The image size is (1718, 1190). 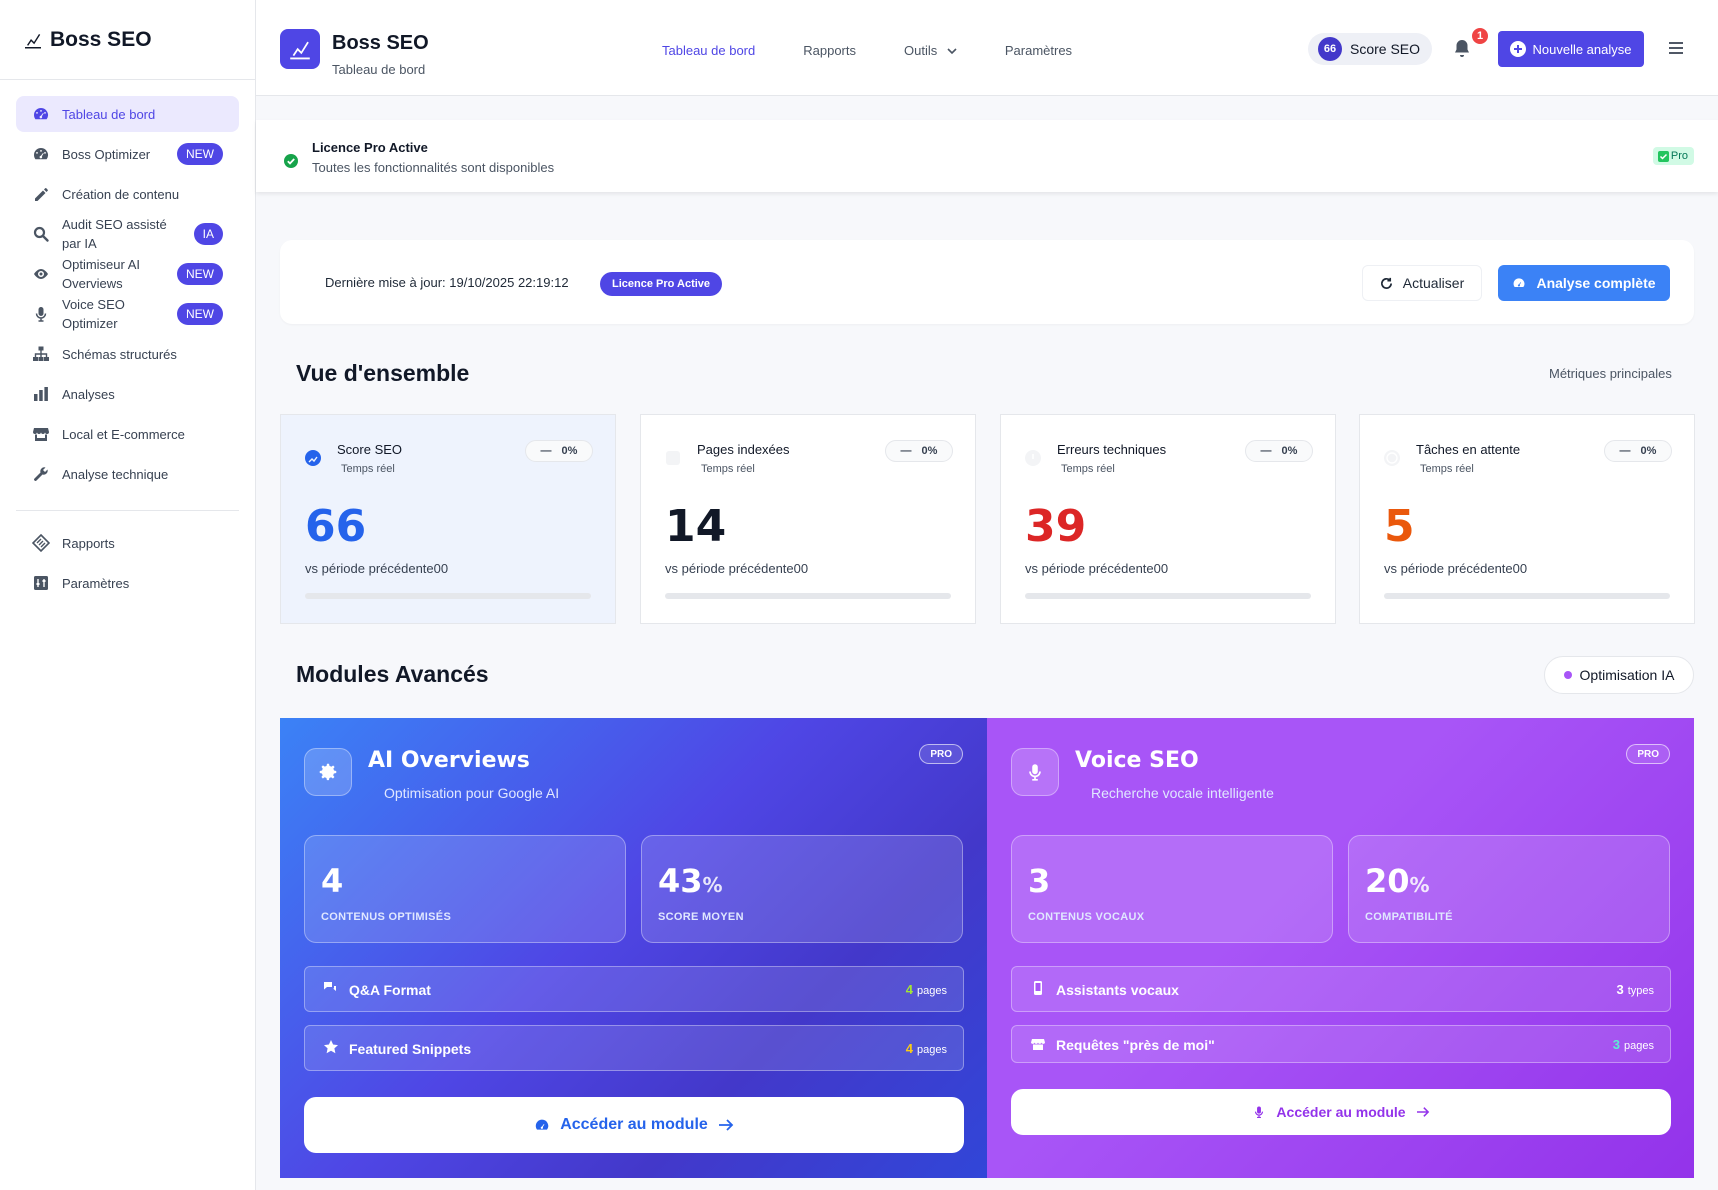 I want to click on feature-row-qa-format: Q&A Format 4 pages, so click(x=634, y=989).